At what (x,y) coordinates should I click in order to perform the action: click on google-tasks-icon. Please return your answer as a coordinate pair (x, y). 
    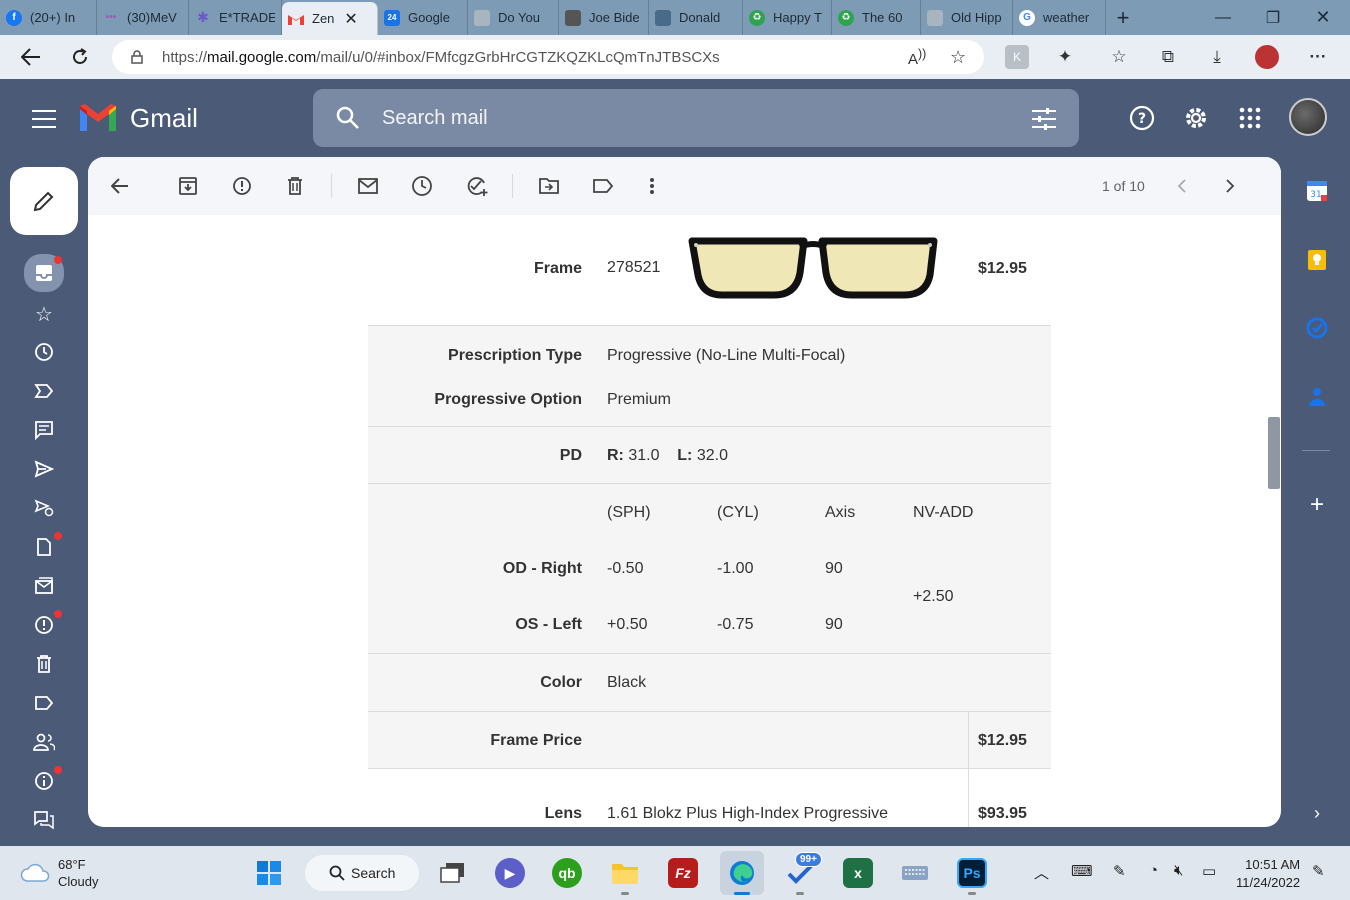
    Looking at the image, I should click on (1317, 328).